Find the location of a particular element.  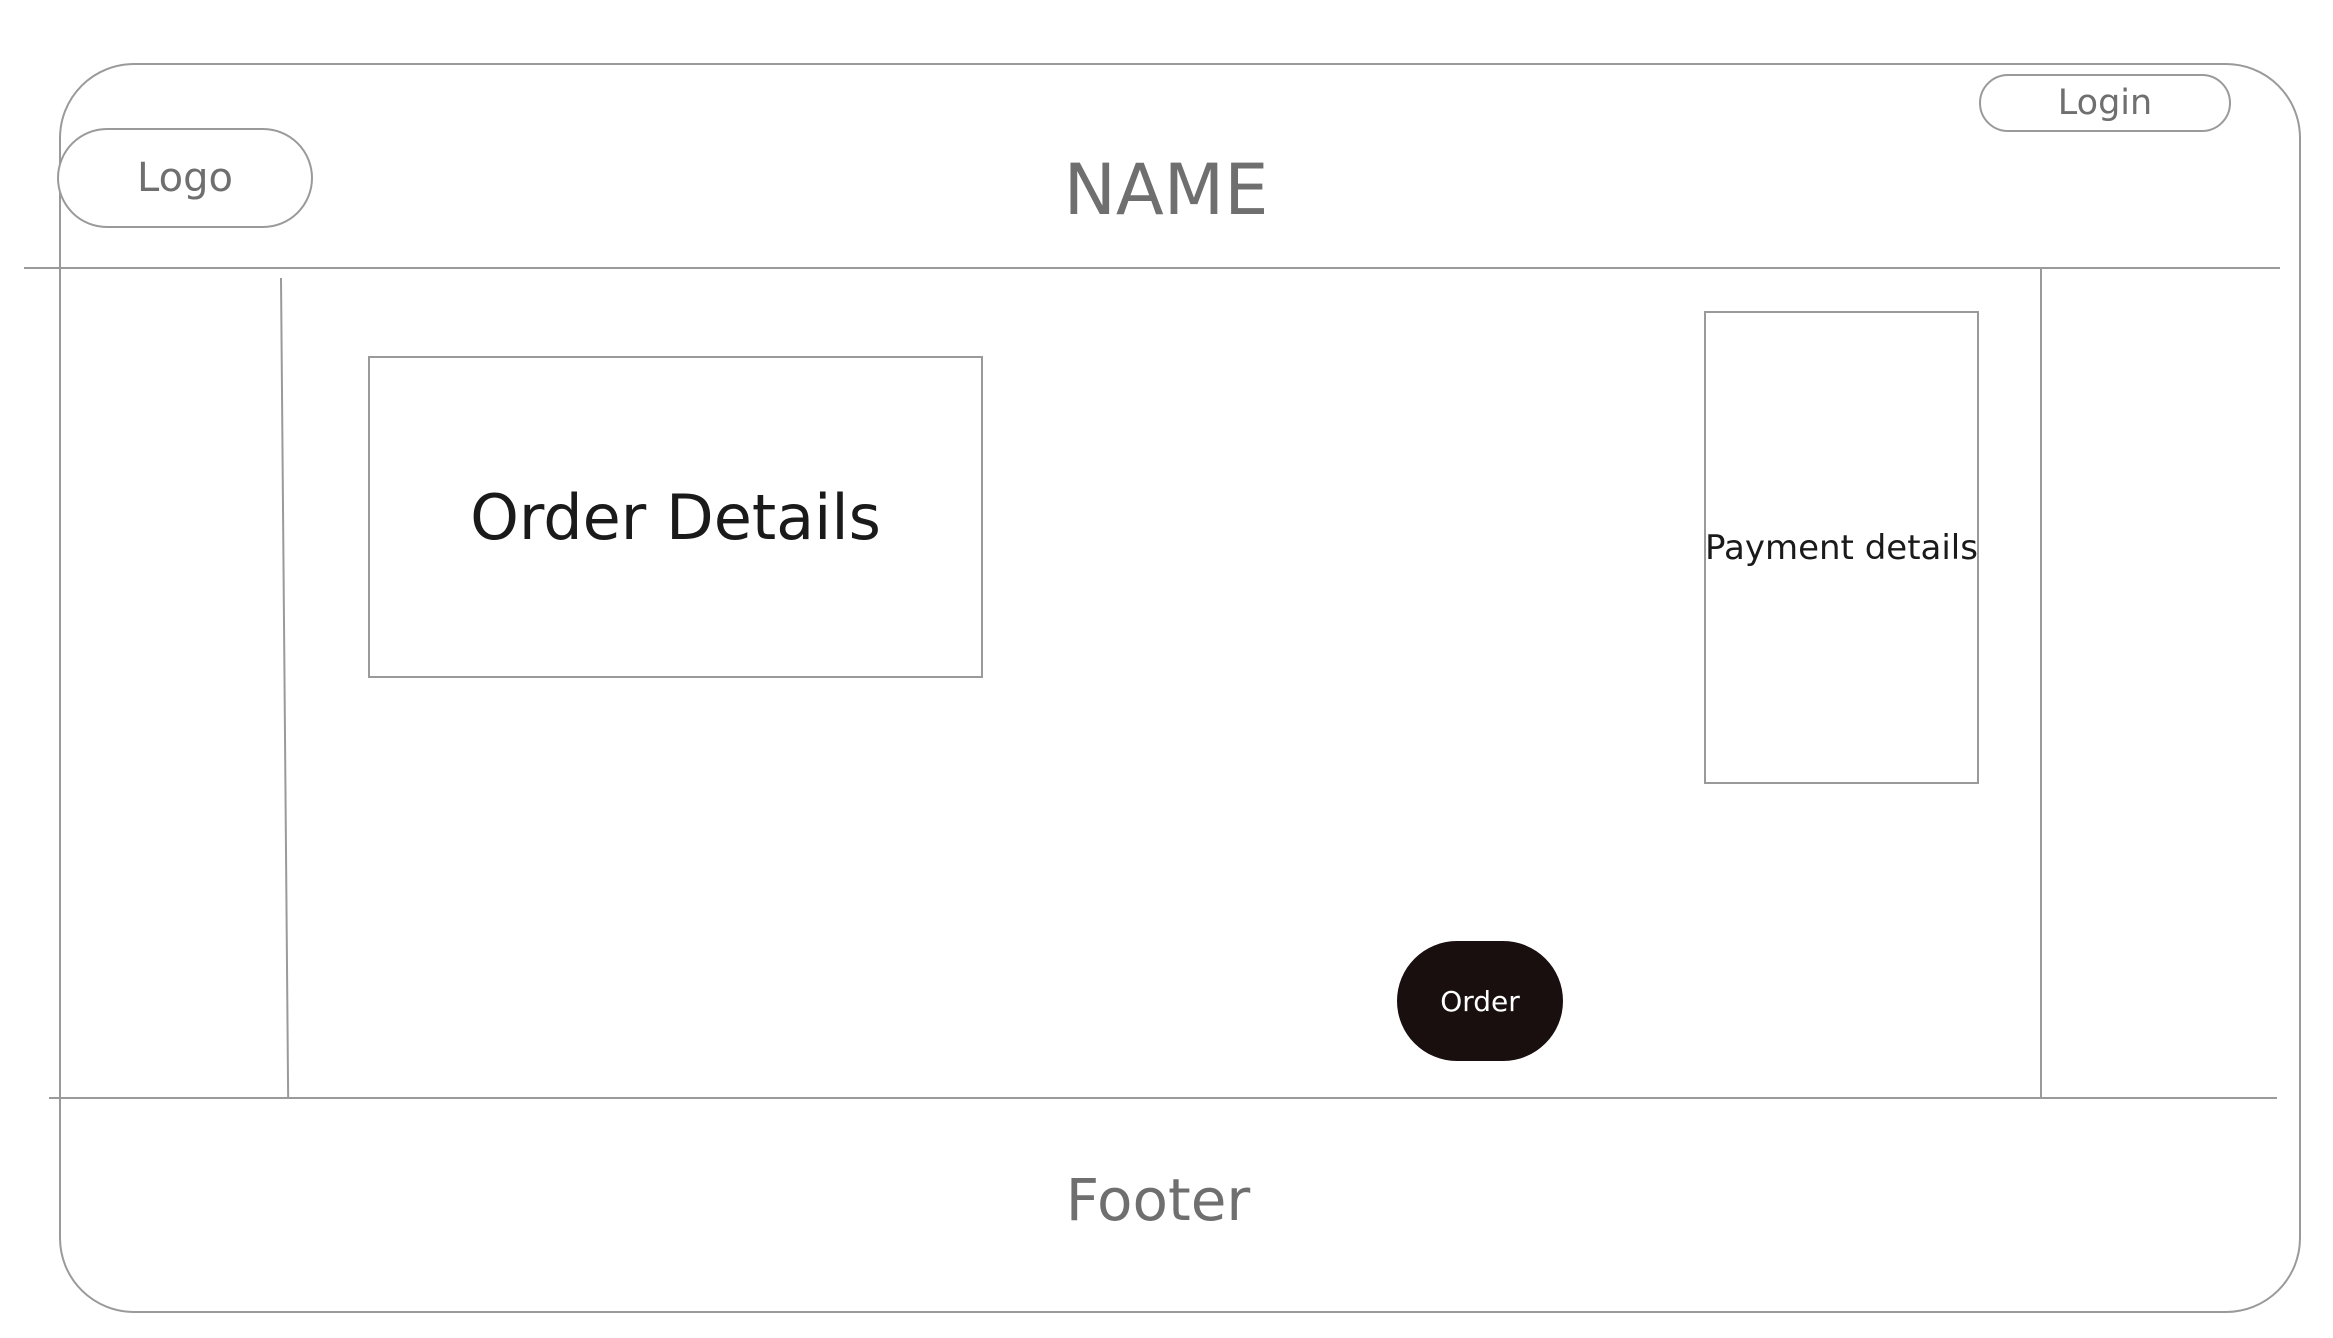

right-sidebar-divider is located at coordinates (2041, 682).